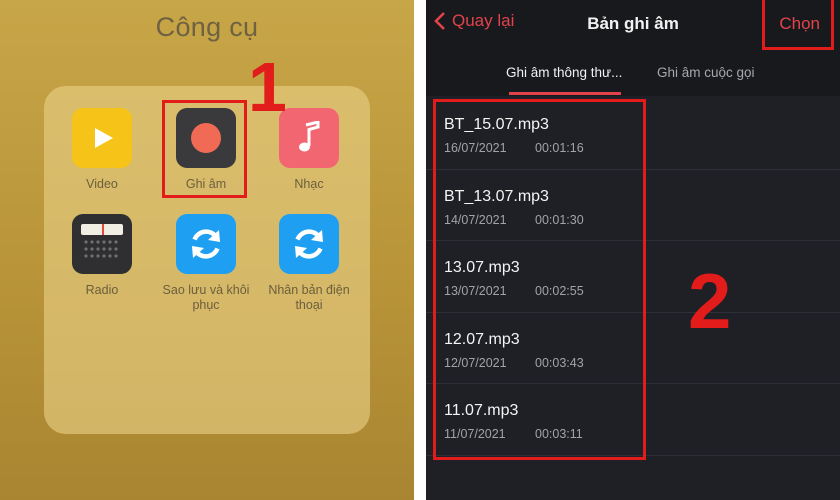 The image size is (840, 500). I want to click on app-video: Video, so click(102, 150).